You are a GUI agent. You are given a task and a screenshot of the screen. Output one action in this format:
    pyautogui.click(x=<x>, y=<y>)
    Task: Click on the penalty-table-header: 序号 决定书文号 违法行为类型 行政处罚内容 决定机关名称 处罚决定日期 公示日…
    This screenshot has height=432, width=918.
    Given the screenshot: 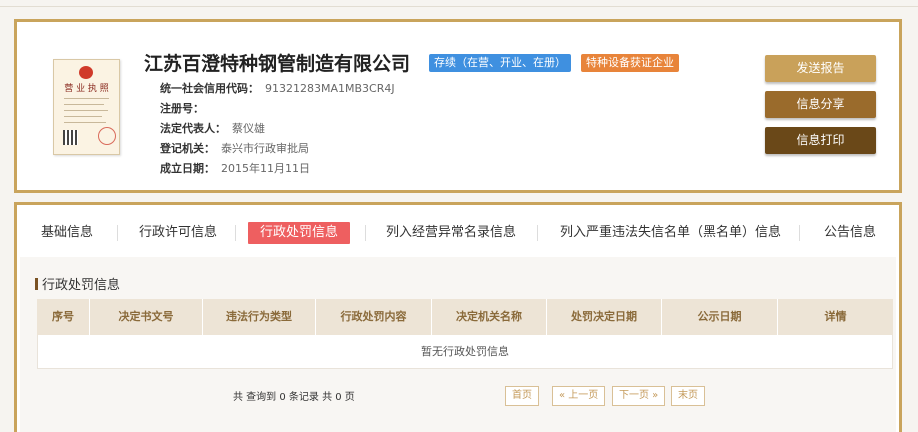 What is the action you would take?
    pyautogui.click(x=465, y=317)
    